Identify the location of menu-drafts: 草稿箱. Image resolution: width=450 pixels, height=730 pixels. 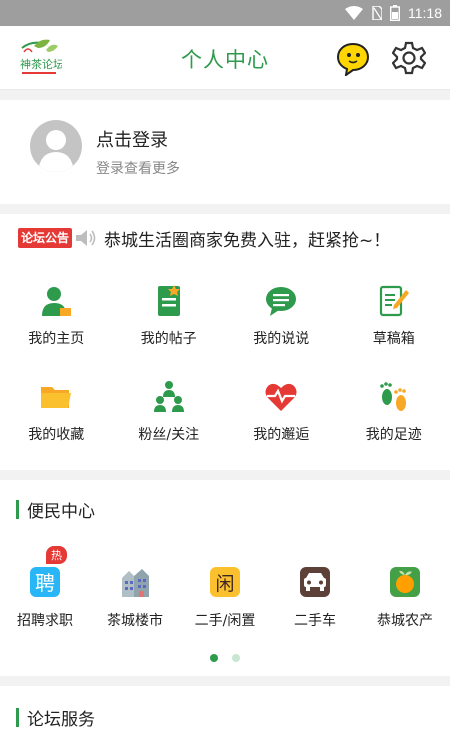
(394, 328).